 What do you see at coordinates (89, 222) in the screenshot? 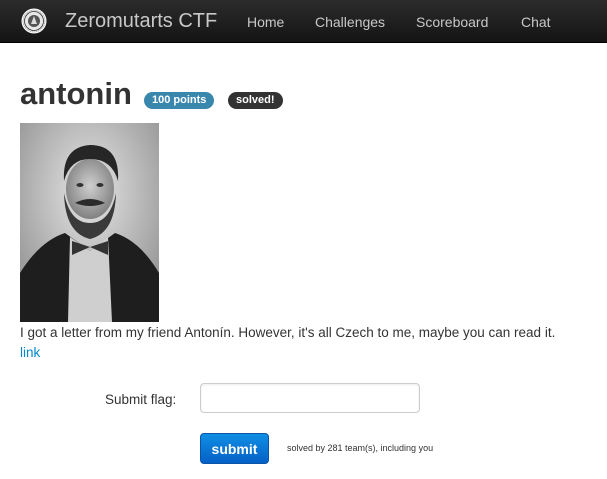
I see `portrait-image` at bounding box center [89, 222].